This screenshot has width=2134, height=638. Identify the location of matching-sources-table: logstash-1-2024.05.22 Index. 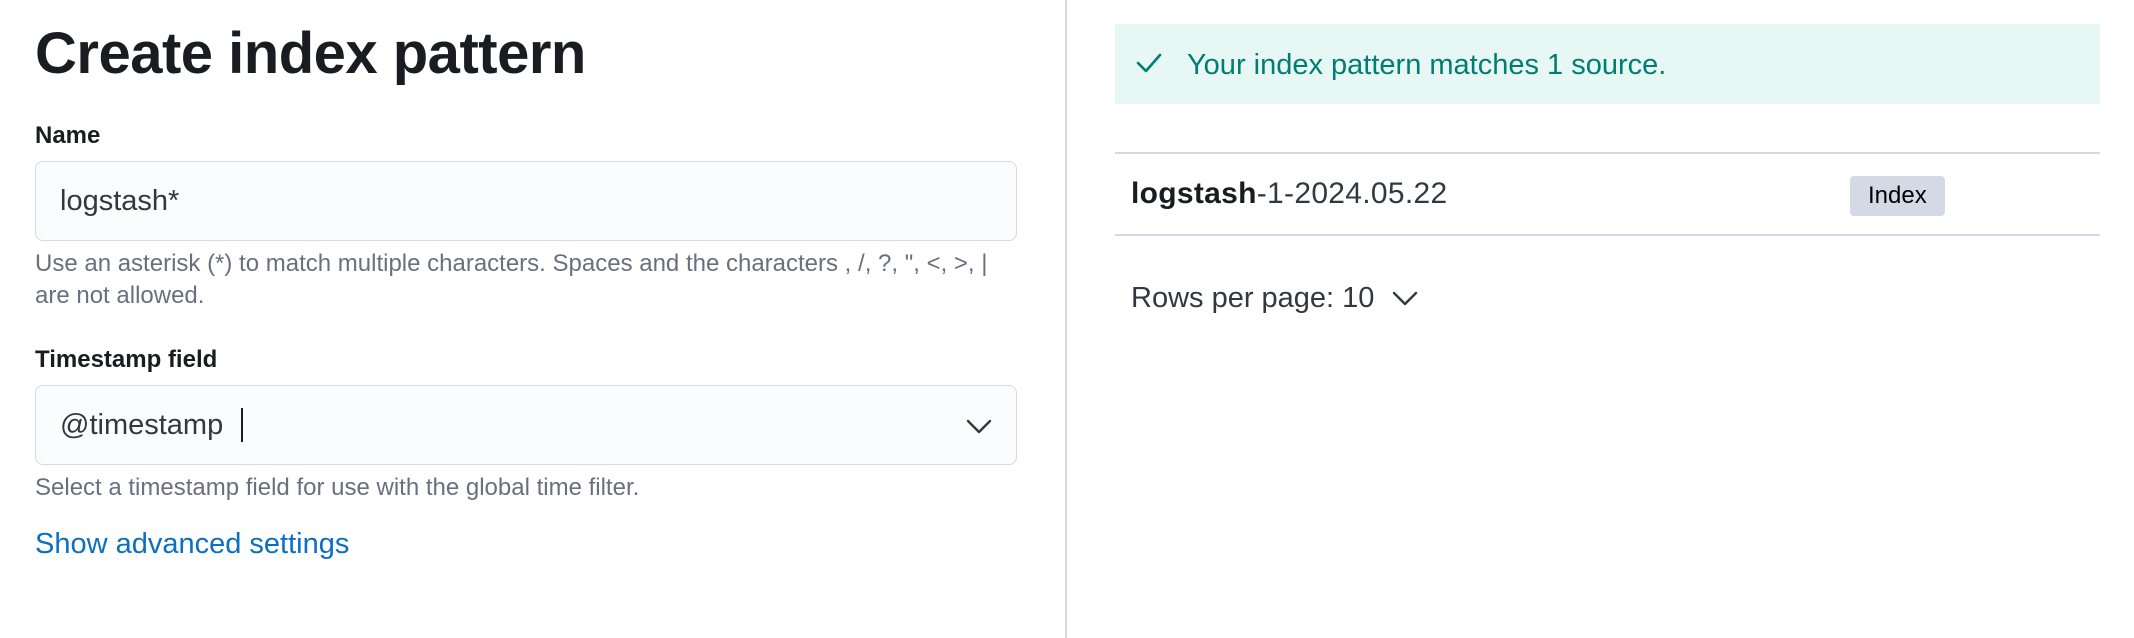
(1607, 194).